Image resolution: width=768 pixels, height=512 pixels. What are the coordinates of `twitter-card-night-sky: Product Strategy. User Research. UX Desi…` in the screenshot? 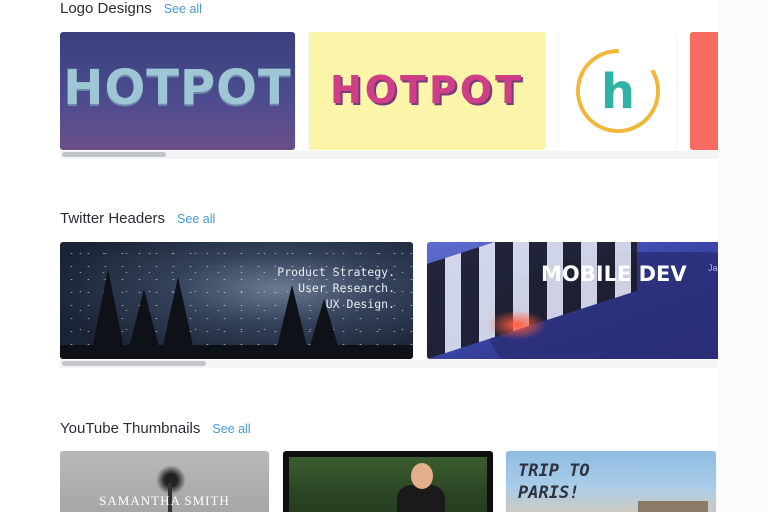 It's located at (236, 300).